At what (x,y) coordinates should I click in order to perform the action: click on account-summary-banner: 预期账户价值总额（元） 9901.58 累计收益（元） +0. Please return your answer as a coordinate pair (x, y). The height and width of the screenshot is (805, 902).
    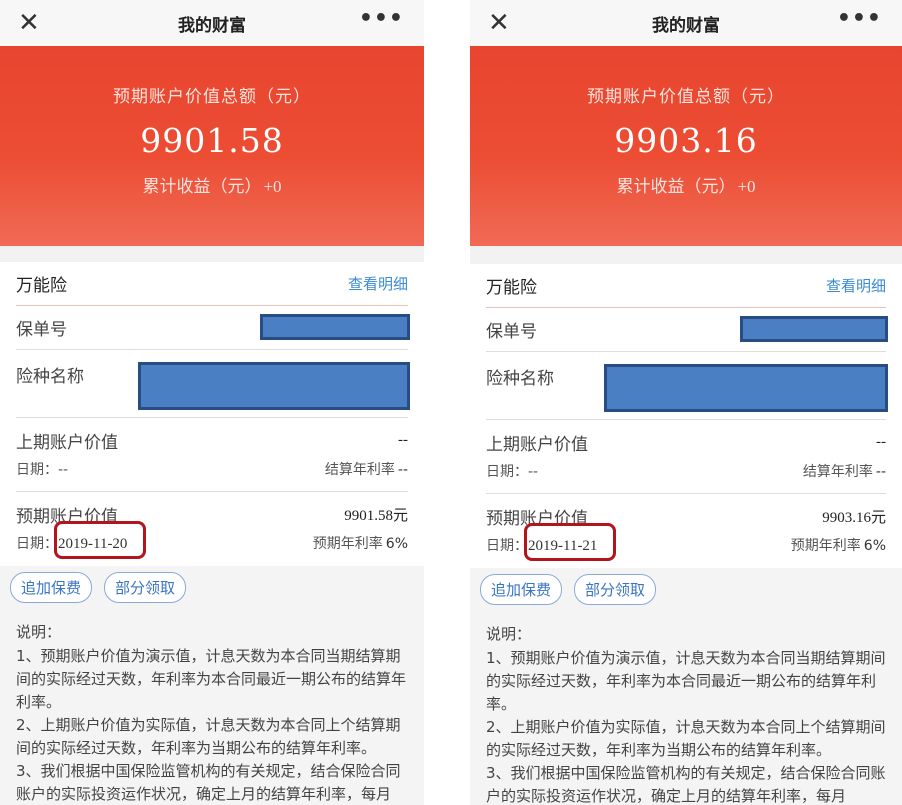
    Looking at the image, I should click on (212, 146).